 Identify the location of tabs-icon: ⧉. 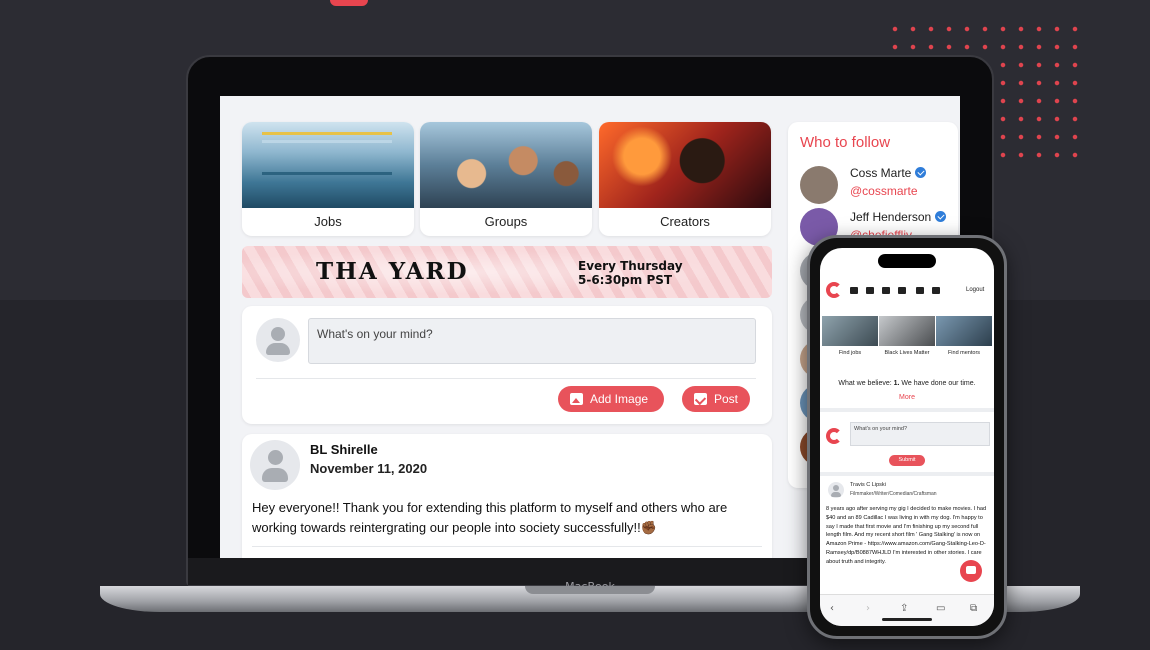
(973, 608).